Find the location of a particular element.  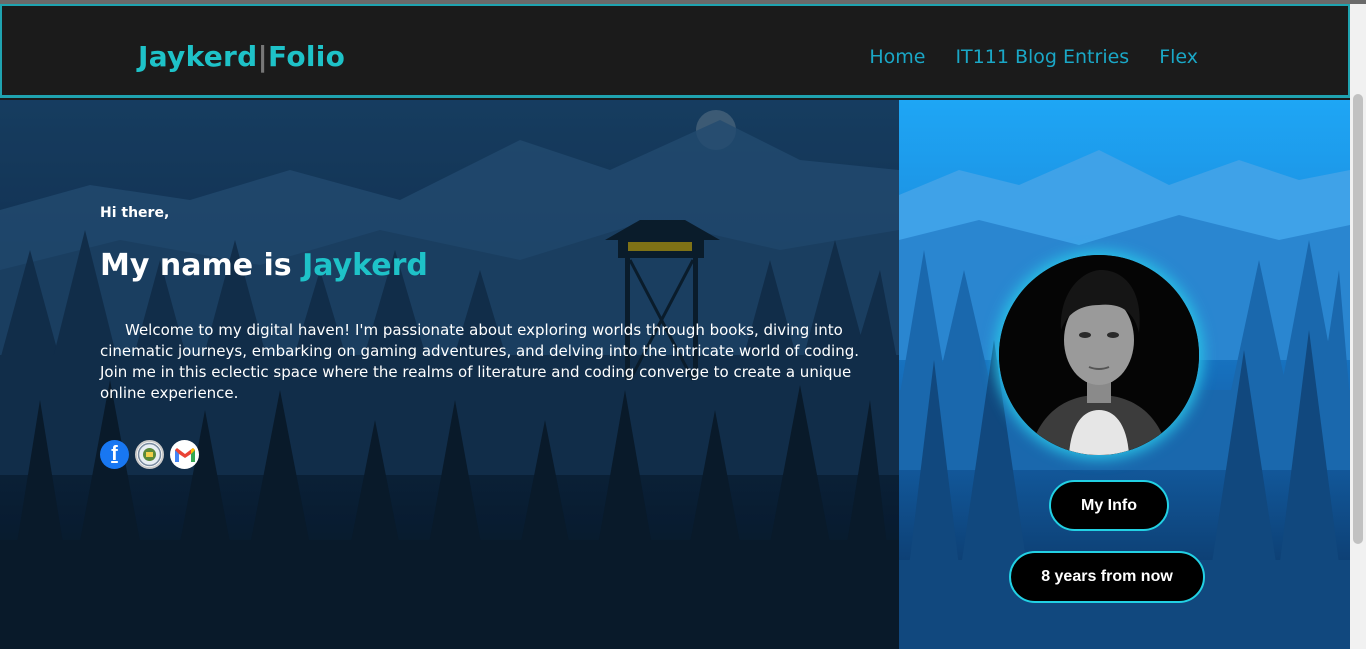

eight-years-from-now-button: 8 years from now is located at coordinates (1107, 577).